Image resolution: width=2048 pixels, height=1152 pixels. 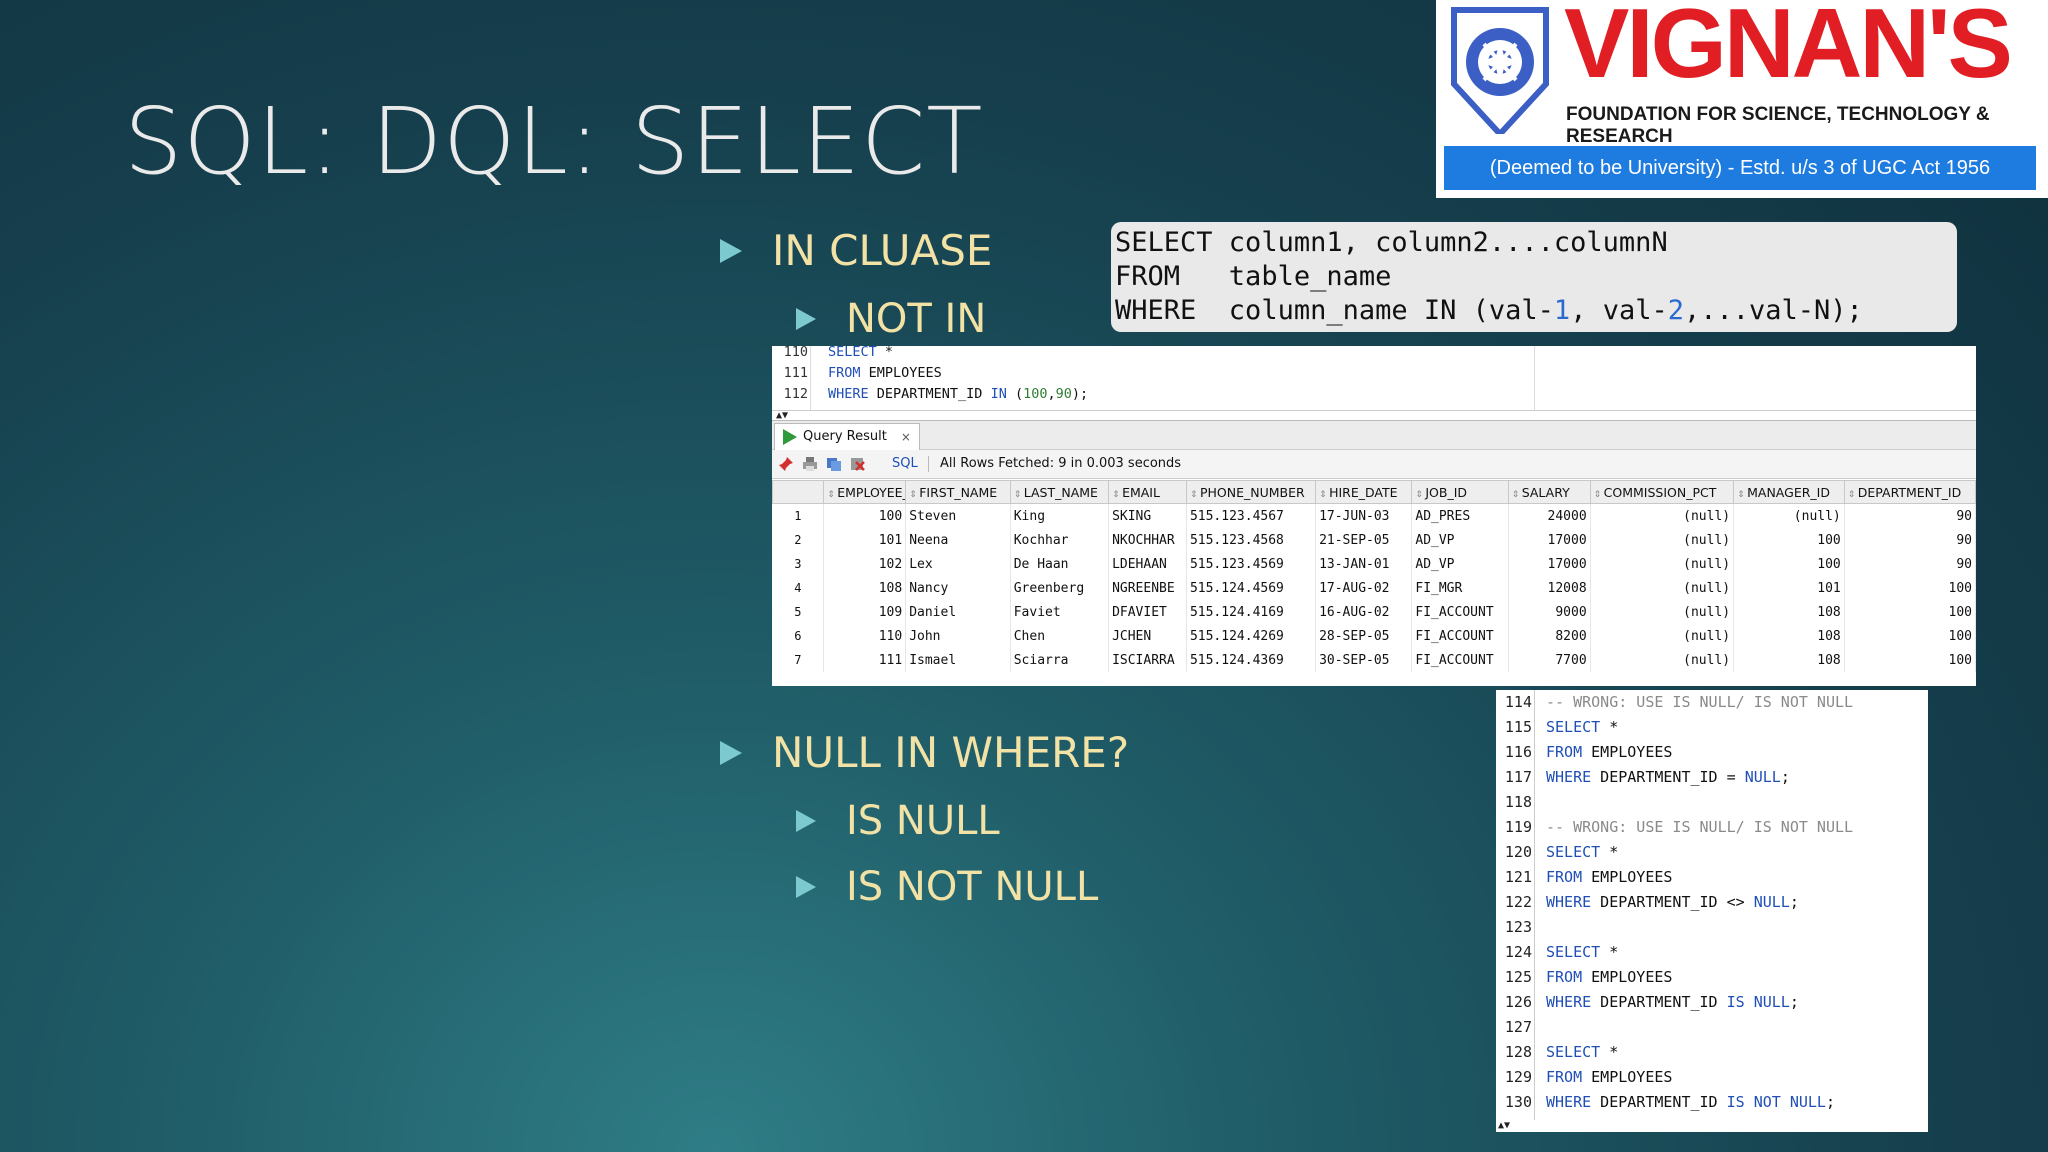 What do you see at coordinates (810, 464) in the screenshot?
I see `print-icon` at bounding box center [810, 464].